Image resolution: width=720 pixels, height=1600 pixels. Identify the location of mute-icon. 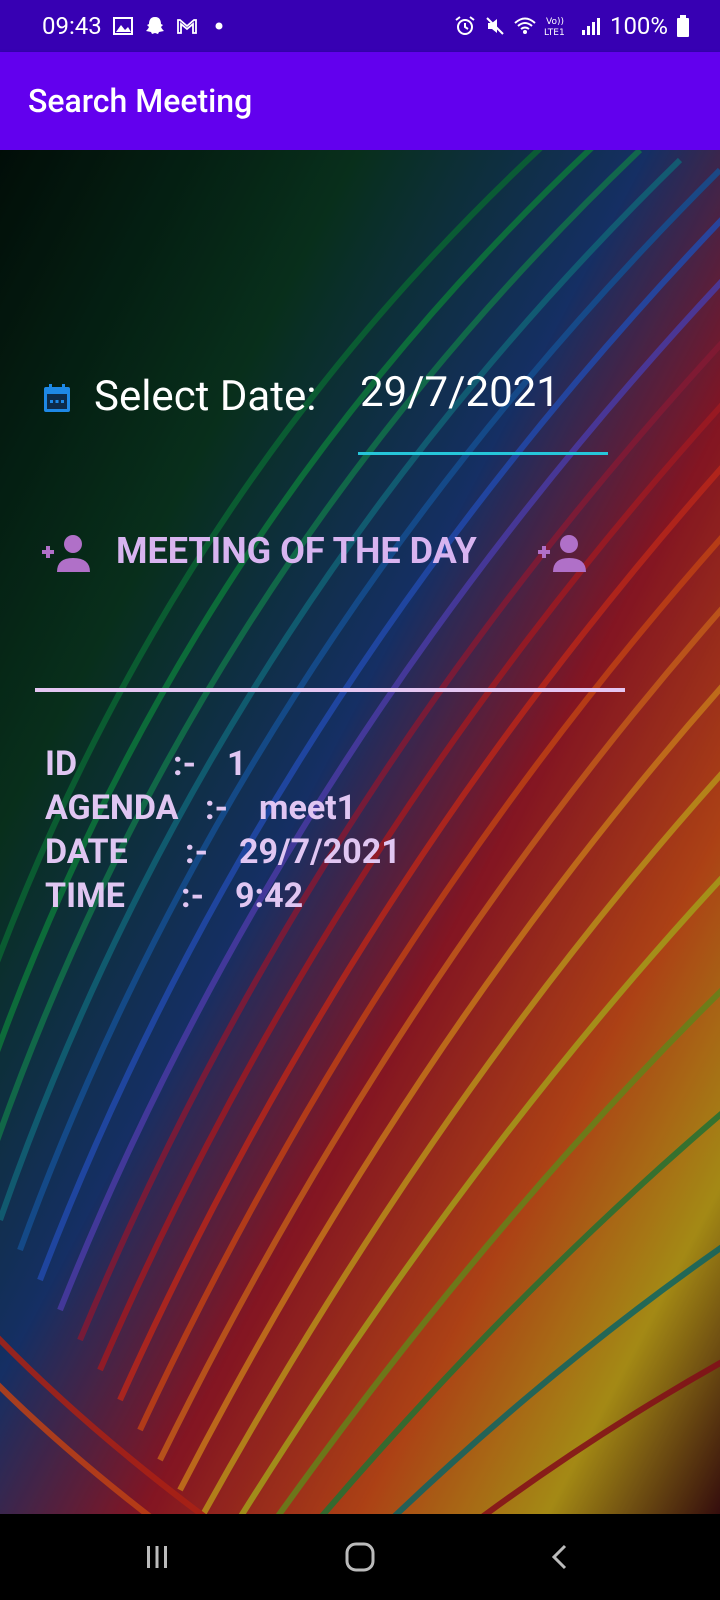
(495, 26).